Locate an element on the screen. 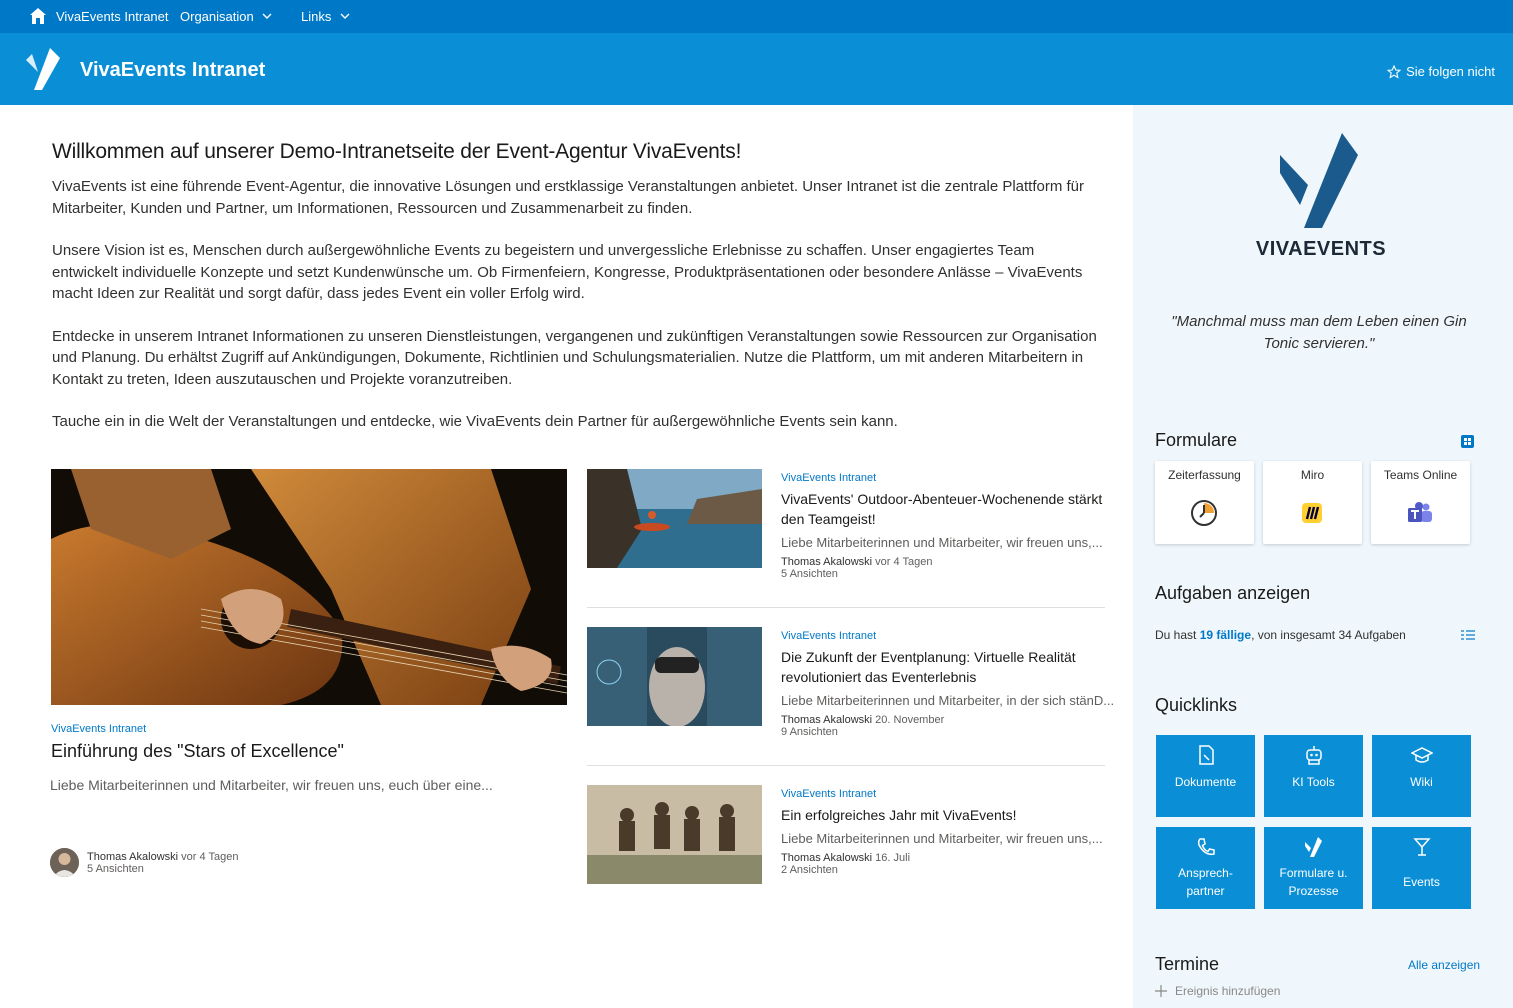 This screenshot has width=1513, height=1008. view-count: 9 Ansichten is located at coordinates (809, 732).